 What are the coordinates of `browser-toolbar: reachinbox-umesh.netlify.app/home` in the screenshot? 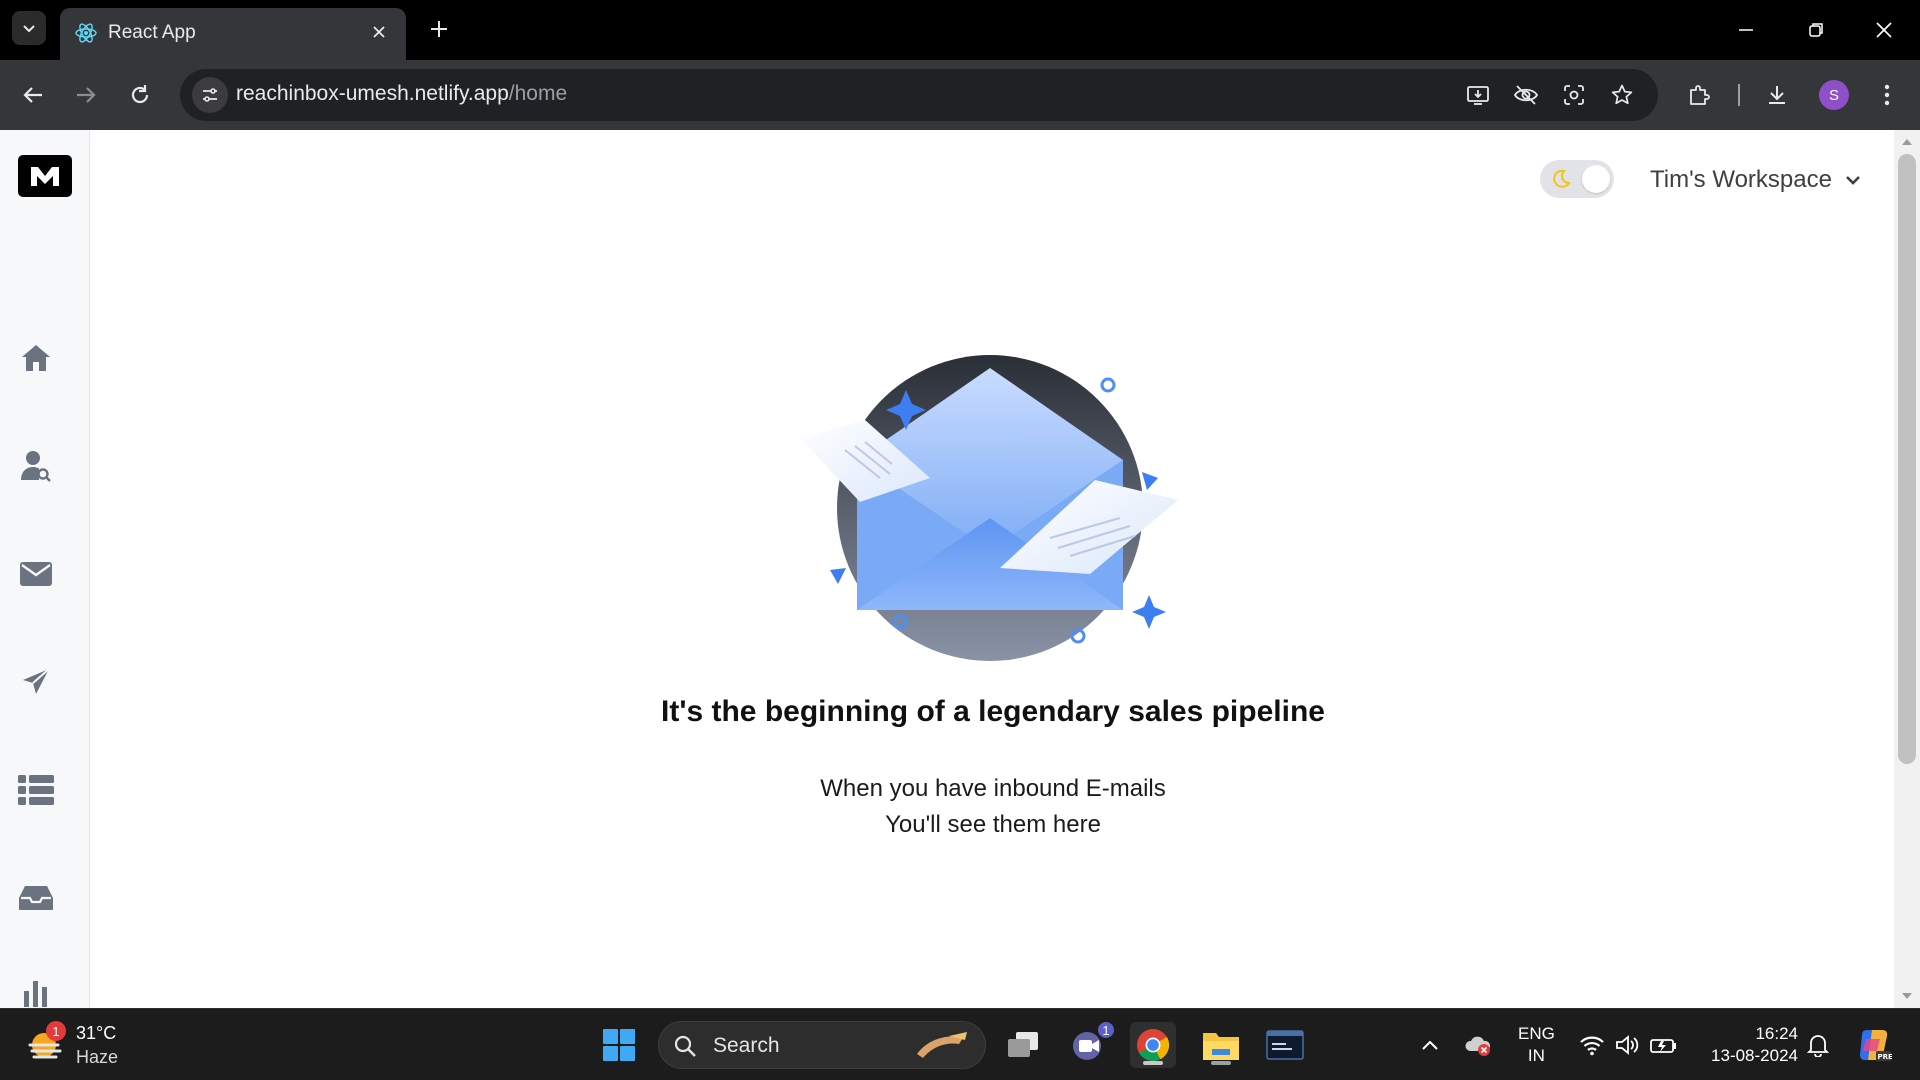 It's located at (960, 95).